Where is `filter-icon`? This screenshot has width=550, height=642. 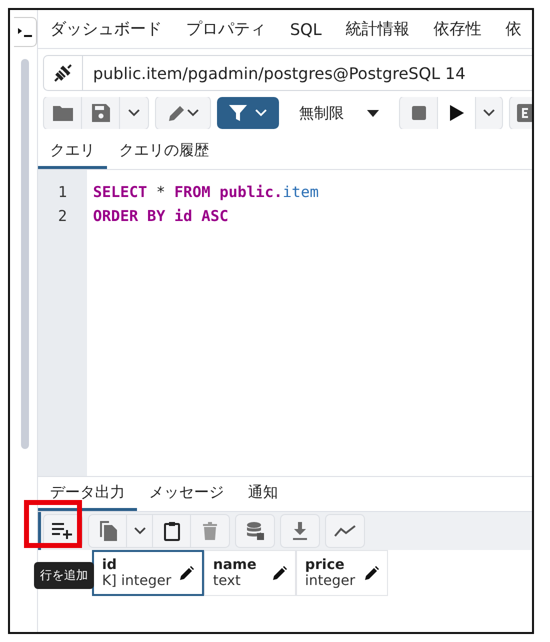
filter-icon is located at coordinates (238, 113).